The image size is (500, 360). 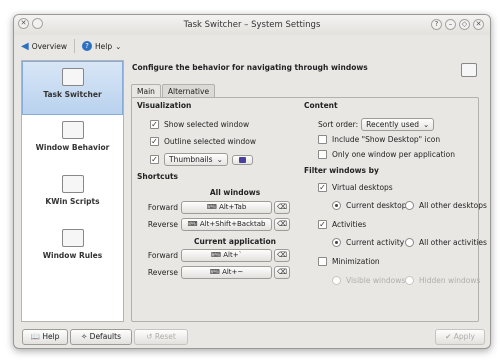 I want to click on clear-forward-button: ⌫, so click(x=282, y=207).